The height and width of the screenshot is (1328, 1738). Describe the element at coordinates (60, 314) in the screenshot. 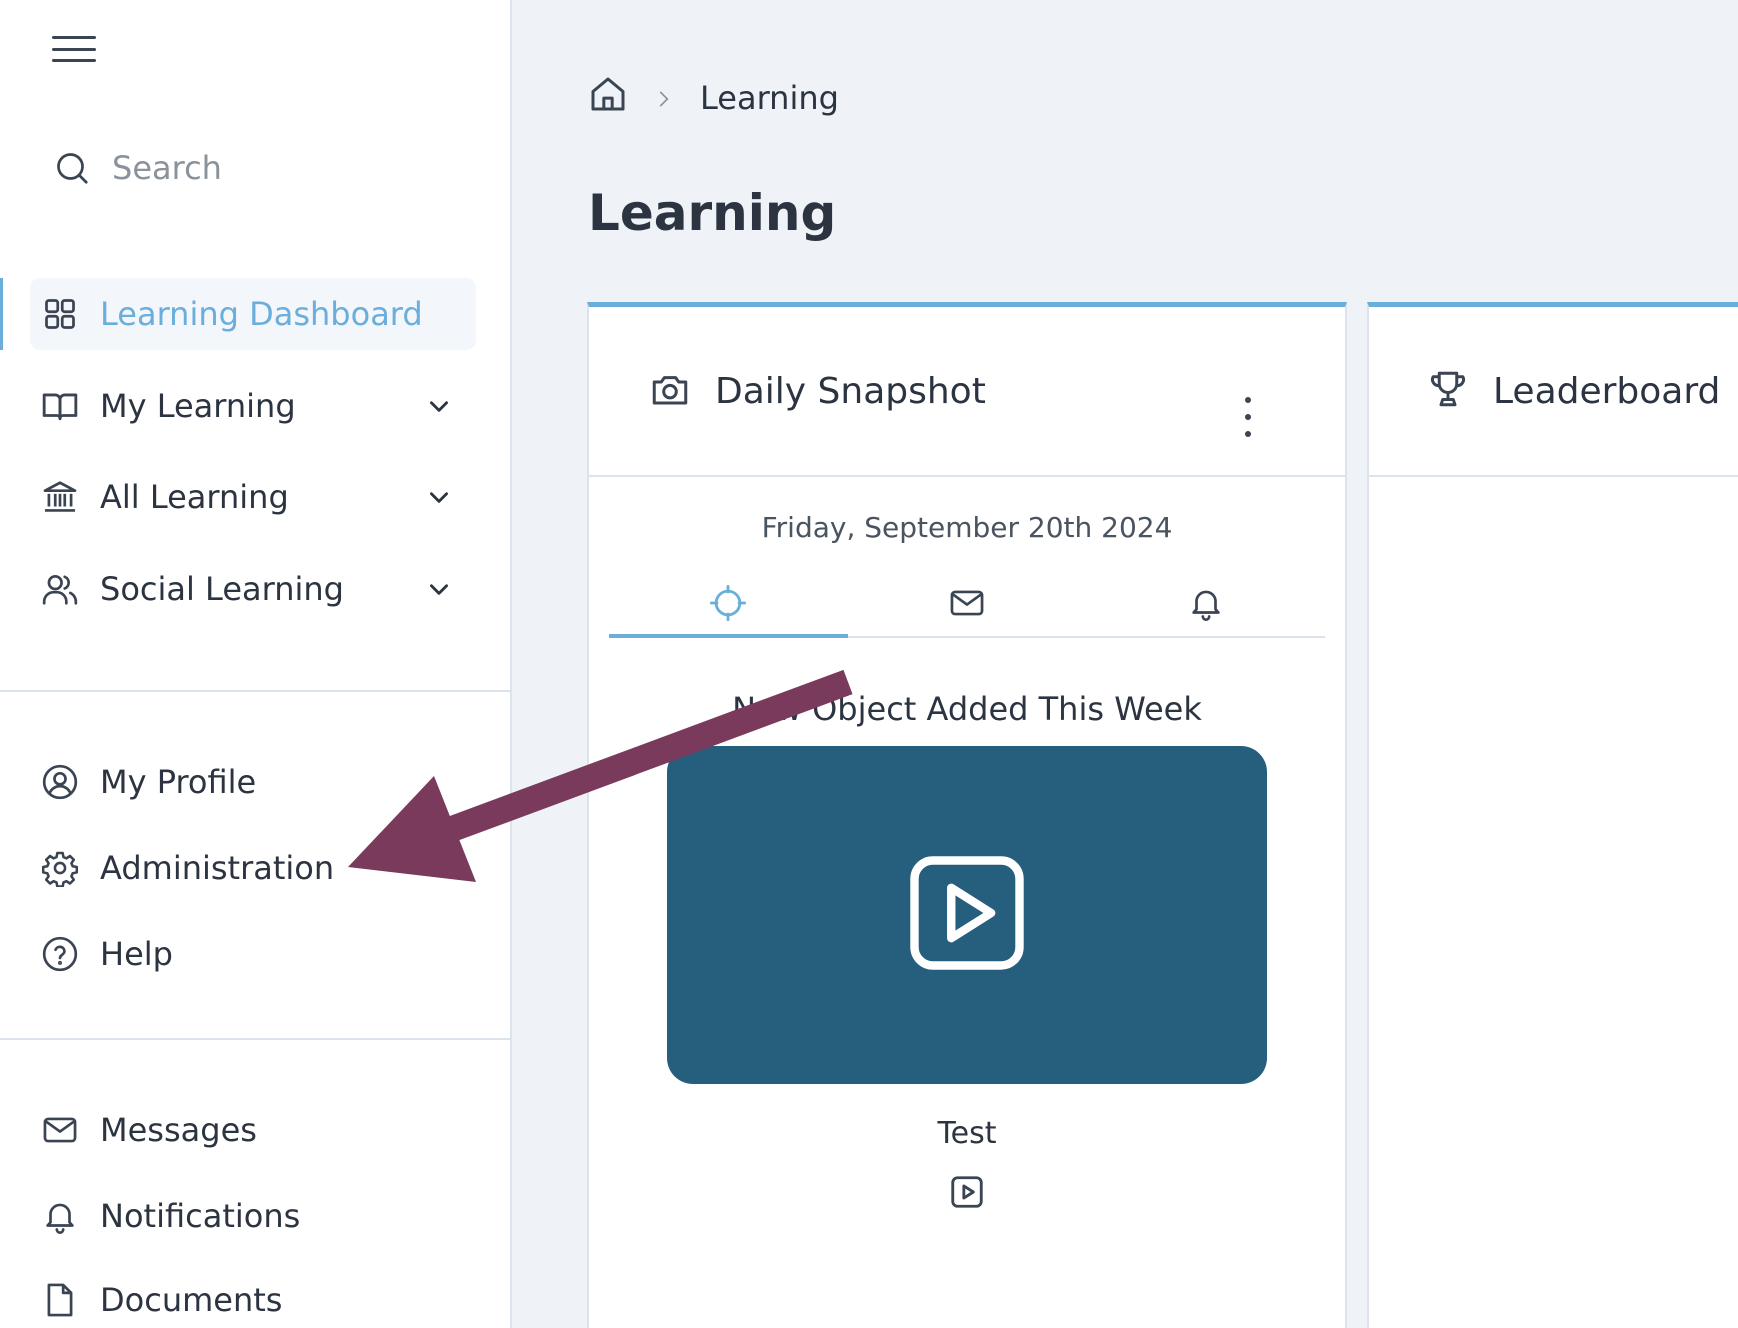

I see `grid-icon` at that location.